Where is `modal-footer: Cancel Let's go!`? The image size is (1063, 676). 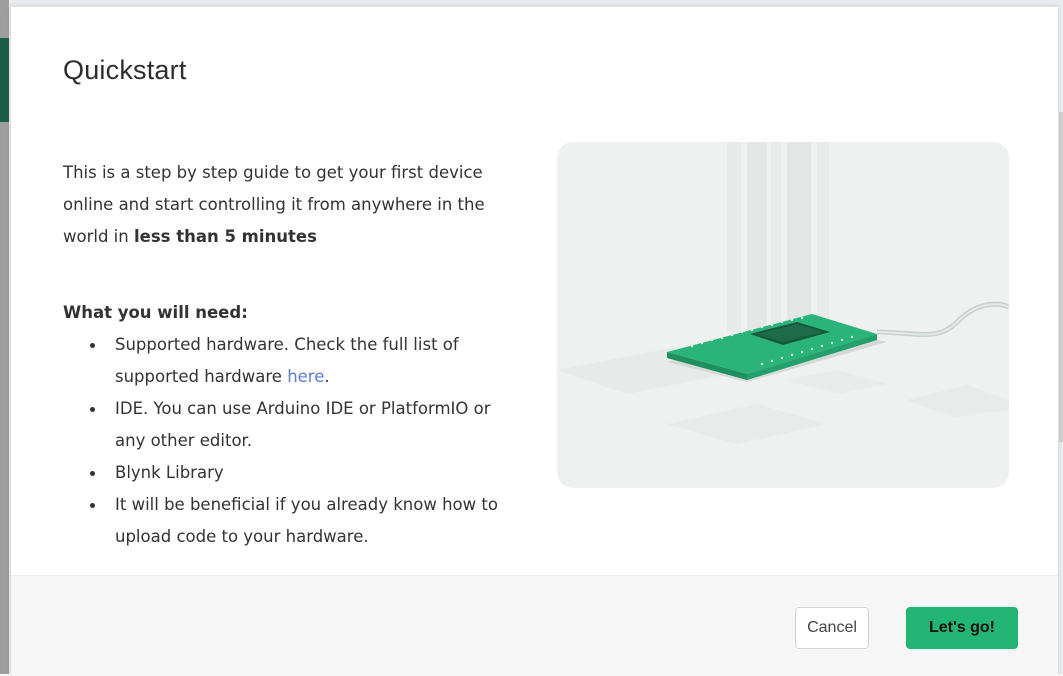 modal-footer: Cancel Let's go! is located at coordinates (534, 625).